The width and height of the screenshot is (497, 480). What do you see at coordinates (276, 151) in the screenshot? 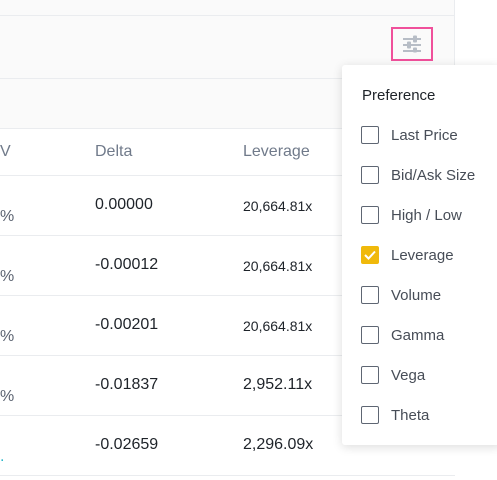
I see `column-header-leverage: Leverage` at bounding box center [276, 151].